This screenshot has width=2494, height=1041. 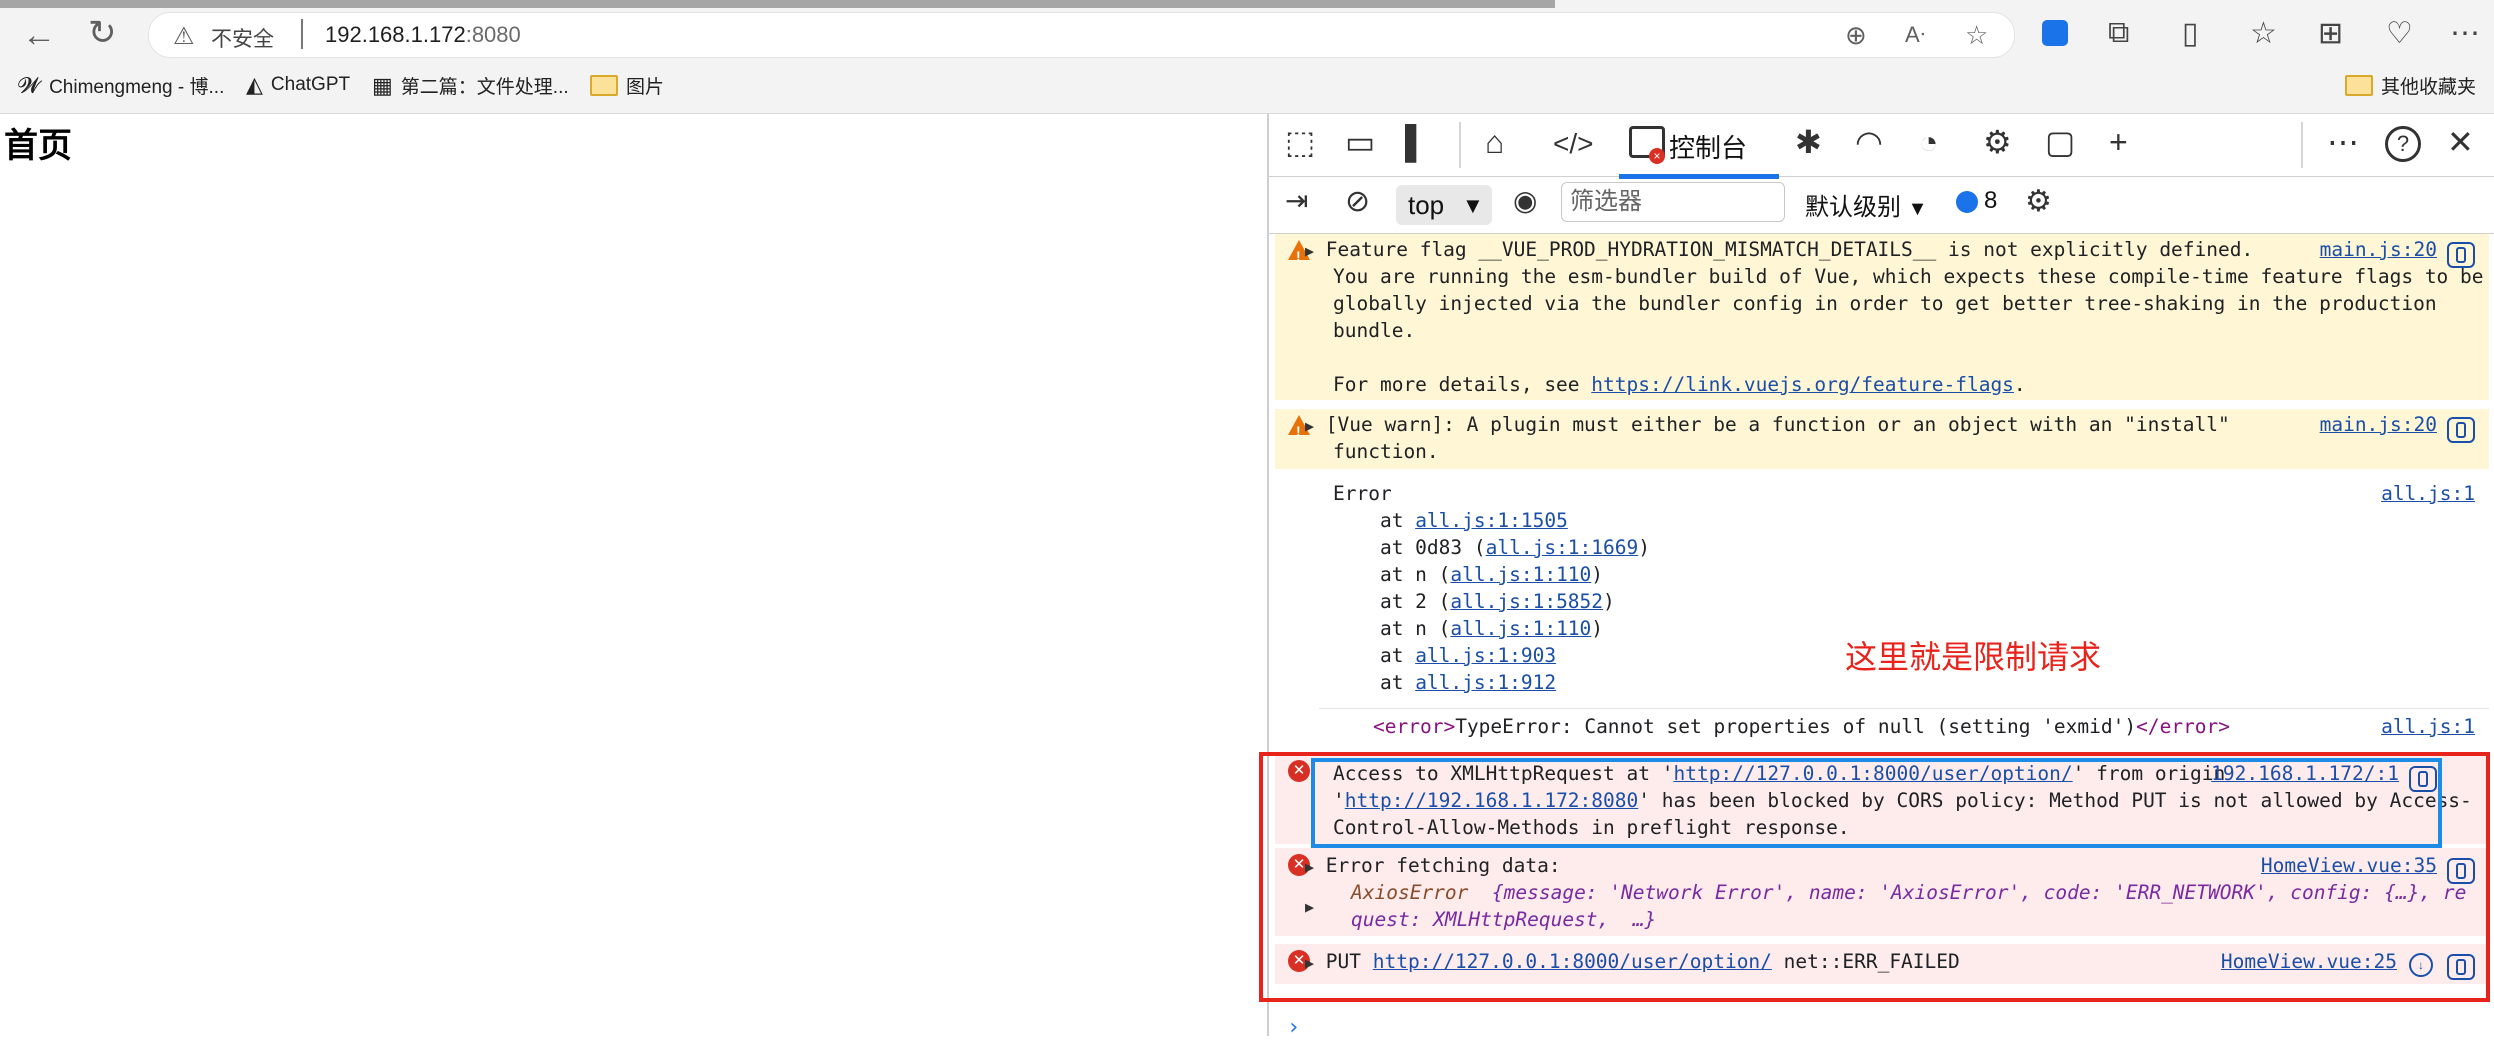 I want to click on add-tab-icon: +, so click(x=2118, y=142).